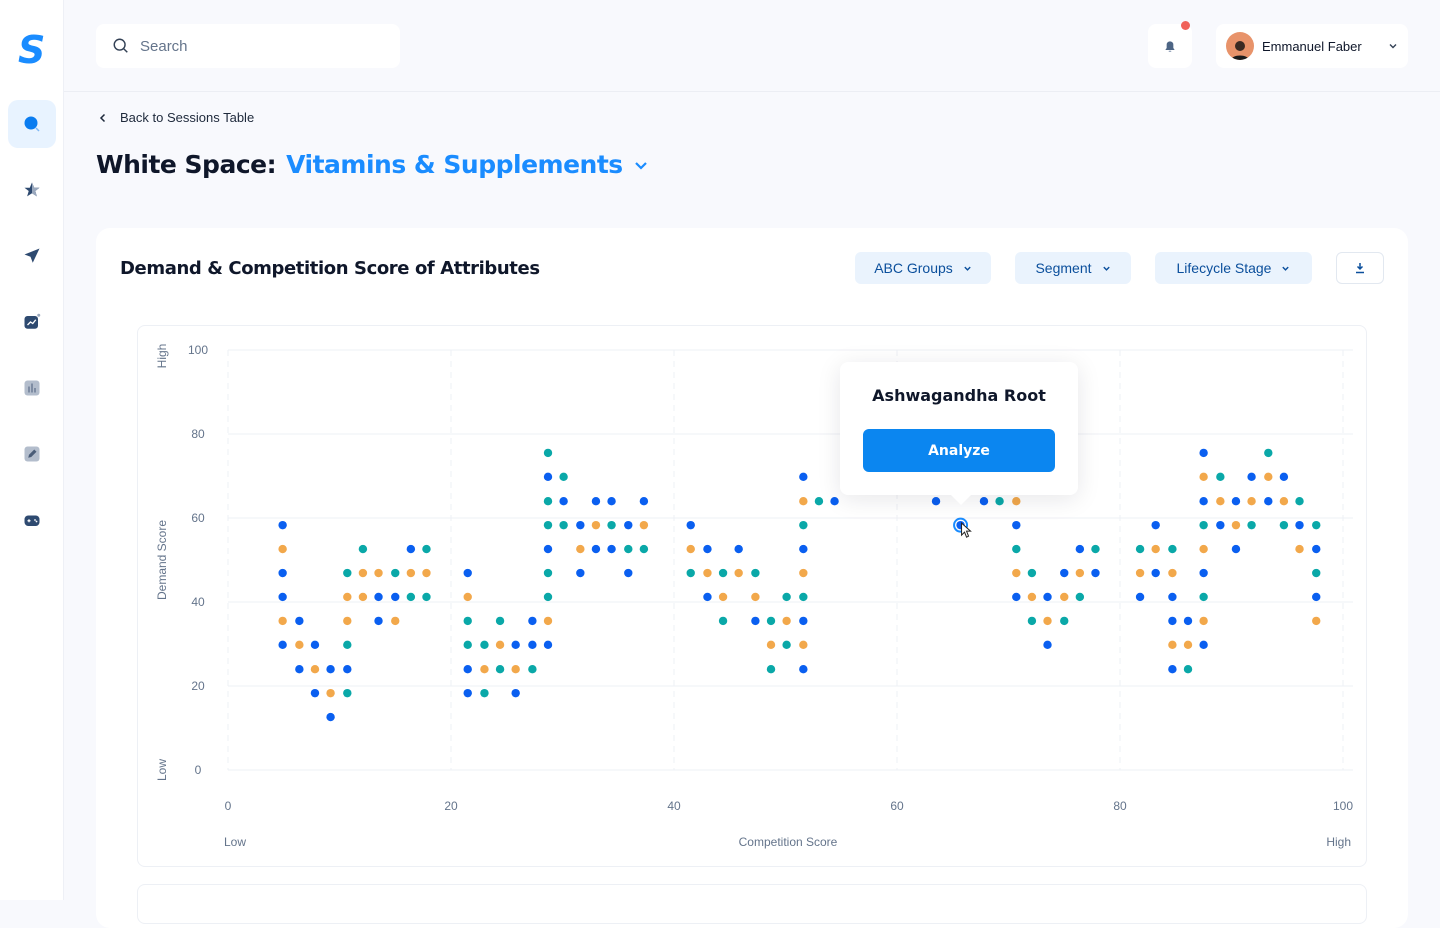  Describe the element at coordinates (788, 842) in the screenshot. I see `x-axis-label: Competition Score` at that location.